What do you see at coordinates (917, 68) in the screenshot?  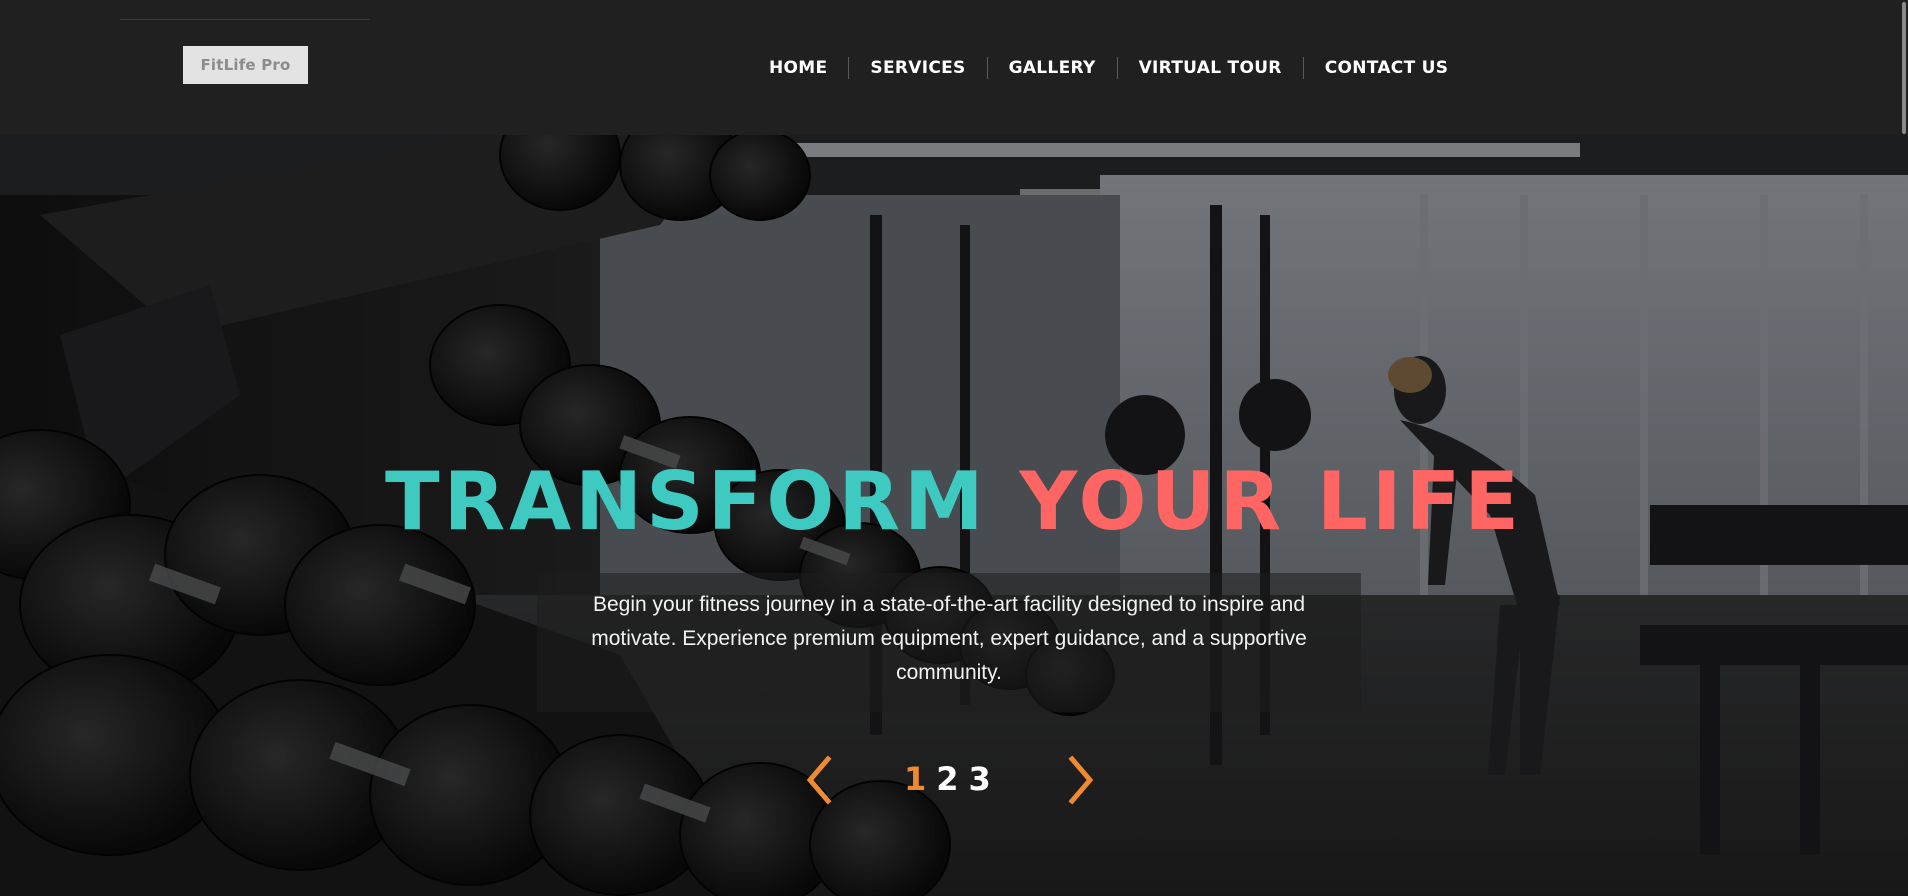 I see `nav-services: SERVICES` at bounding box center [917, 68].